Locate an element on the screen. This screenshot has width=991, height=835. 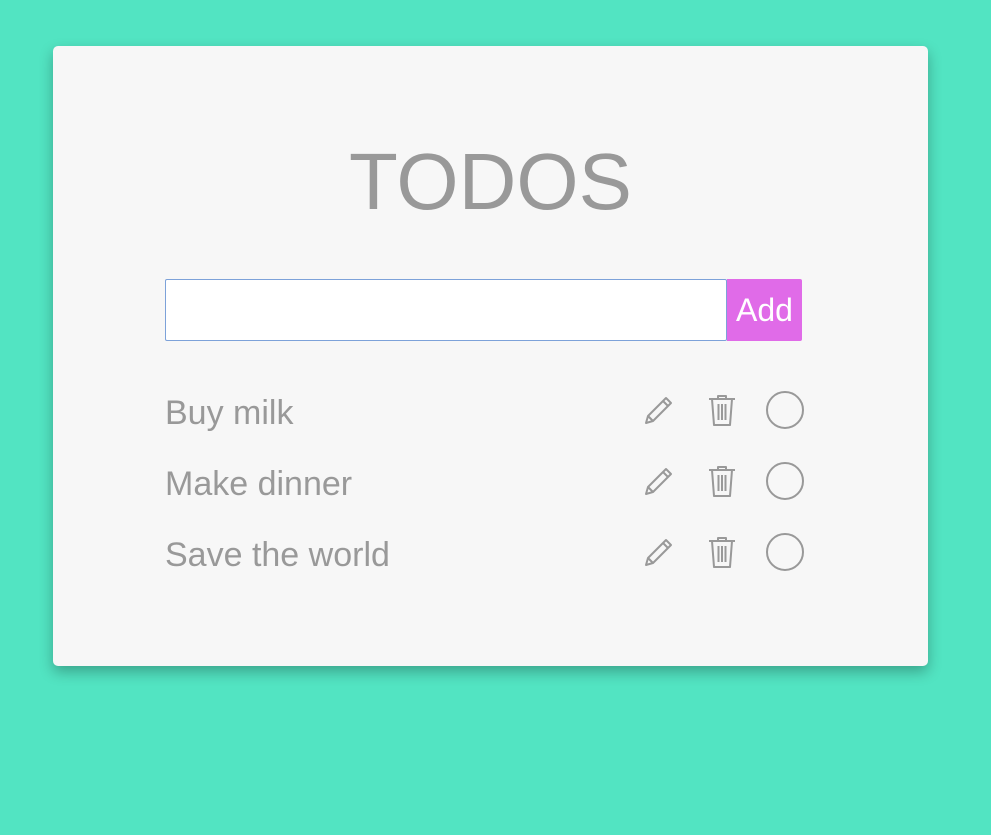
list-item: Buy milk is located at coordinates (487, 412).